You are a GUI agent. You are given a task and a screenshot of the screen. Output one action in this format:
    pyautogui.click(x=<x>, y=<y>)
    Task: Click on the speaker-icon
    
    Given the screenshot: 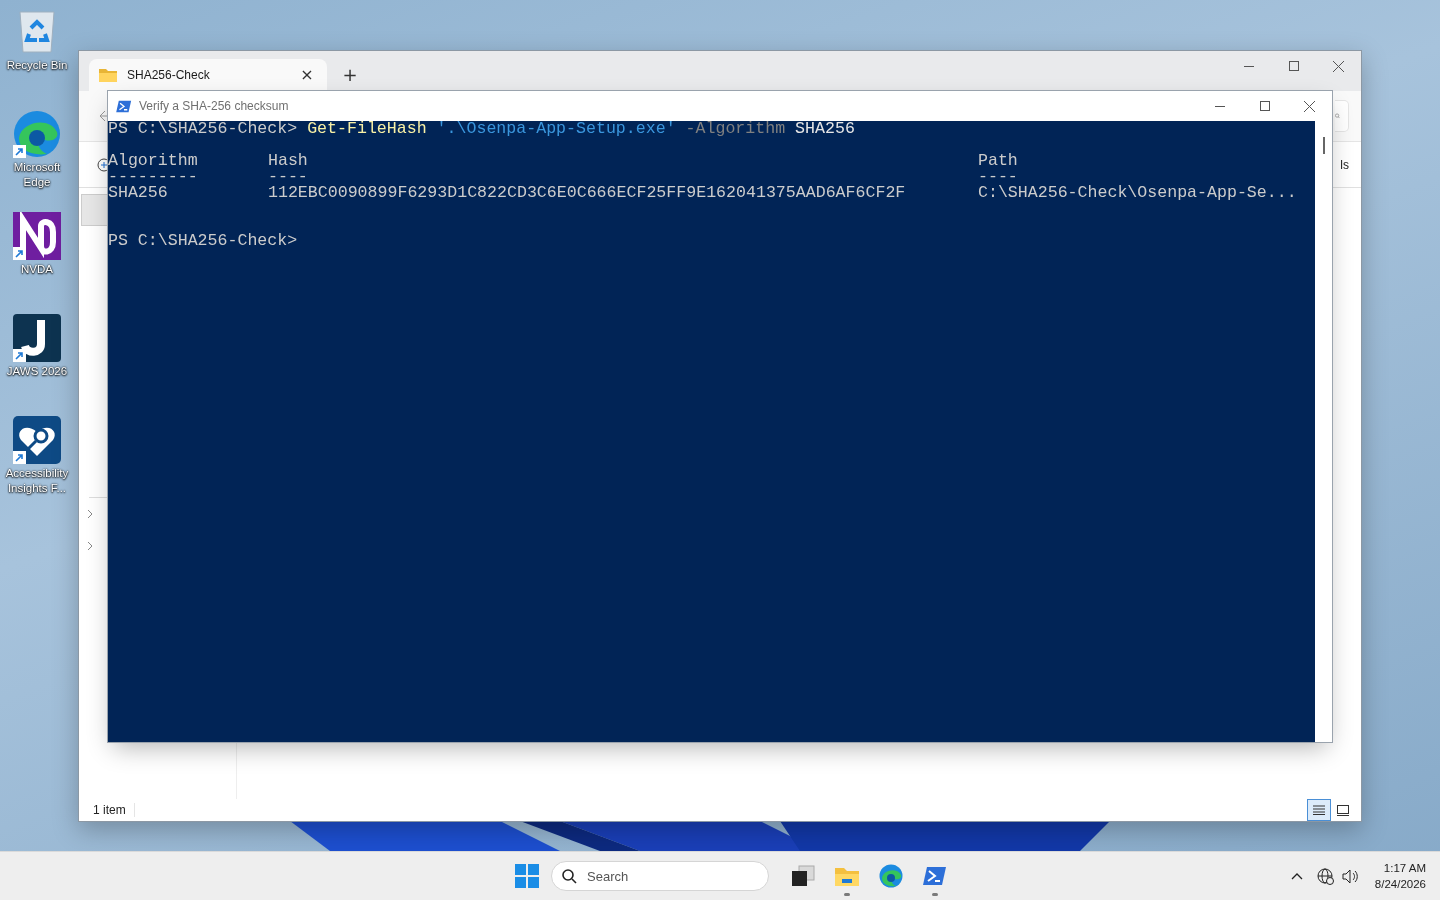 What is the action you would take?
    pyautogui.click(x=1350, y=876)
    